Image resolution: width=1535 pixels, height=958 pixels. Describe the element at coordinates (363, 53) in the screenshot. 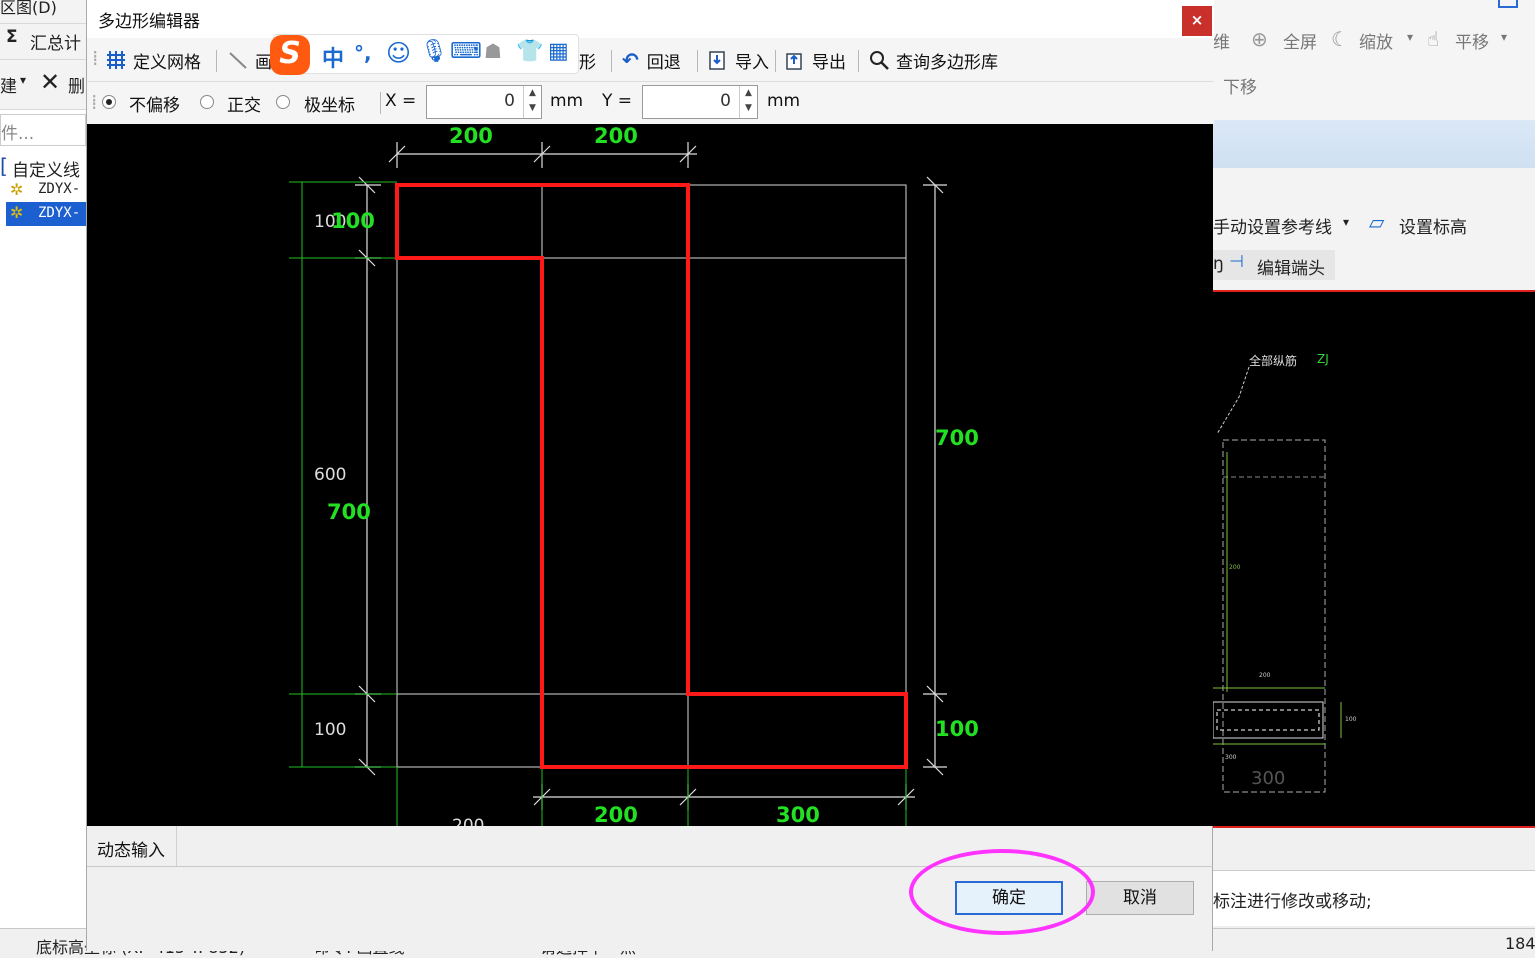

I see `punctuation-icon: °,` at that location.